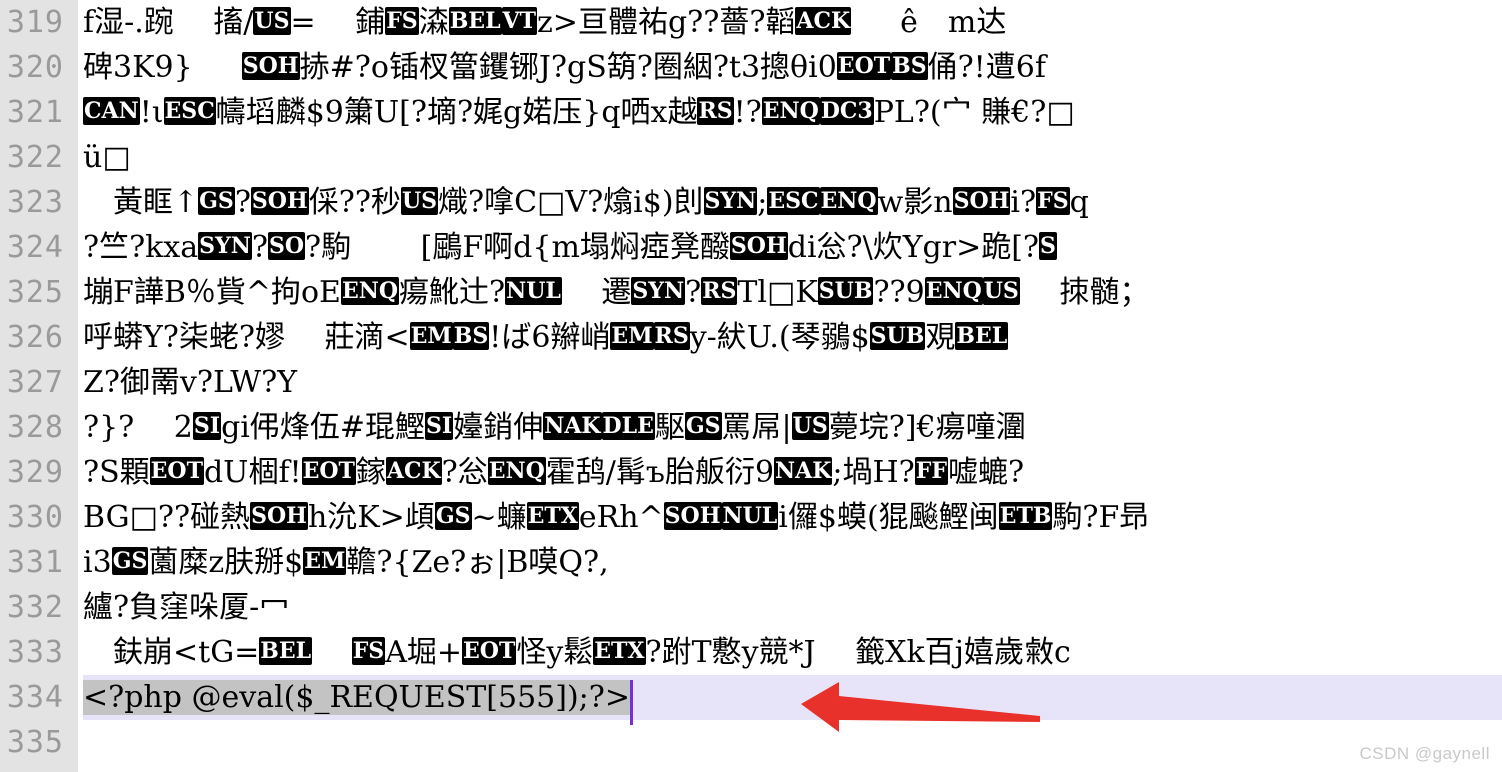 This screenshot has width=1502, height=772. Describe the element at coordinates (974, 112) in the screenshot. I see `code-text: PL?(宀 賺€?□` at that location.